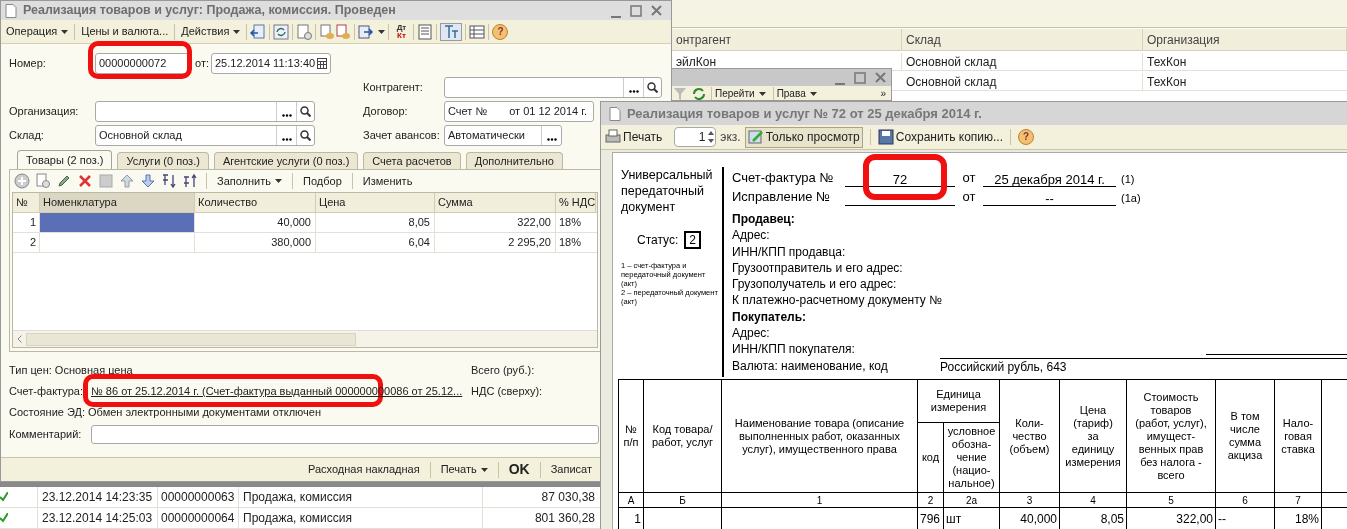  What do you see at coordinates (883, 93) in the screenshot?
I see `overflow-button: »` at bounding box center [883, 93].